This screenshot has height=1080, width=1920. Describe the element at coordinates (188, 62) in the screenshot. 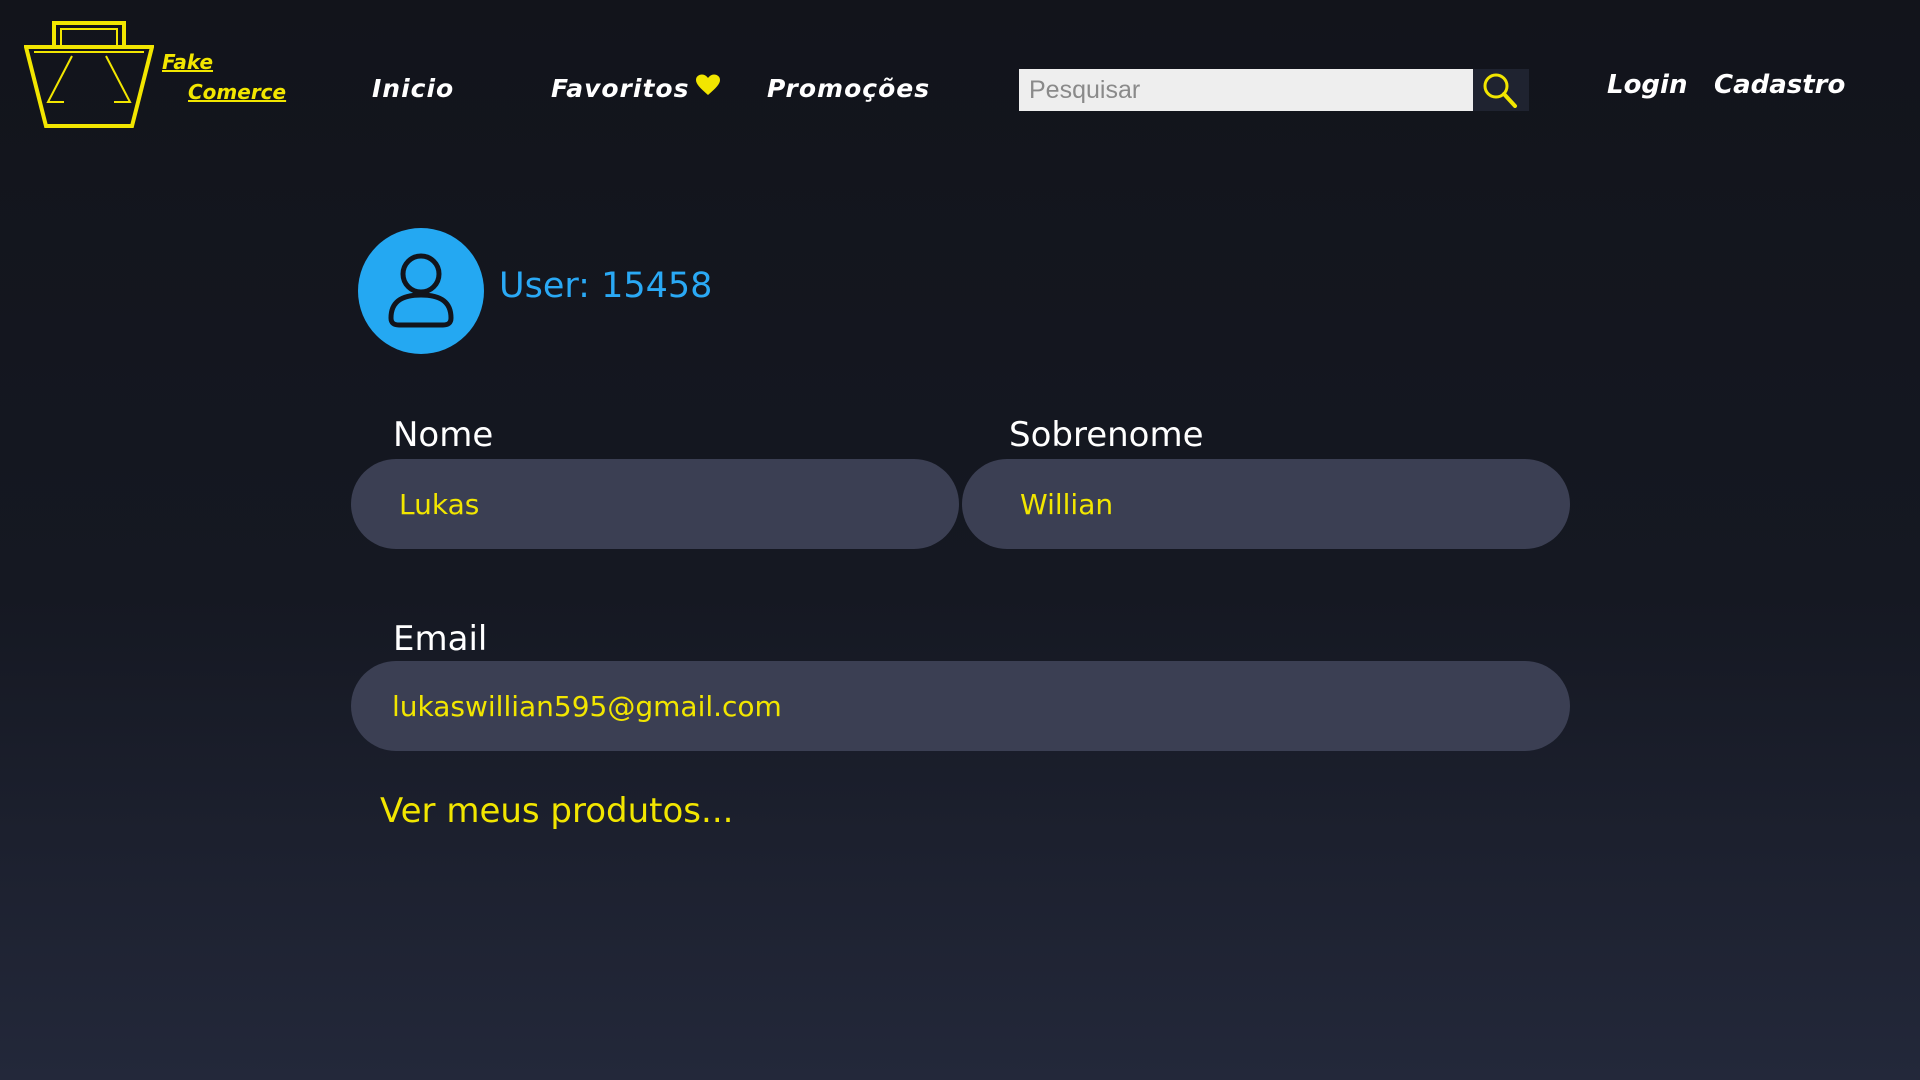

I see `brand-name-line1: Fake` at that location.